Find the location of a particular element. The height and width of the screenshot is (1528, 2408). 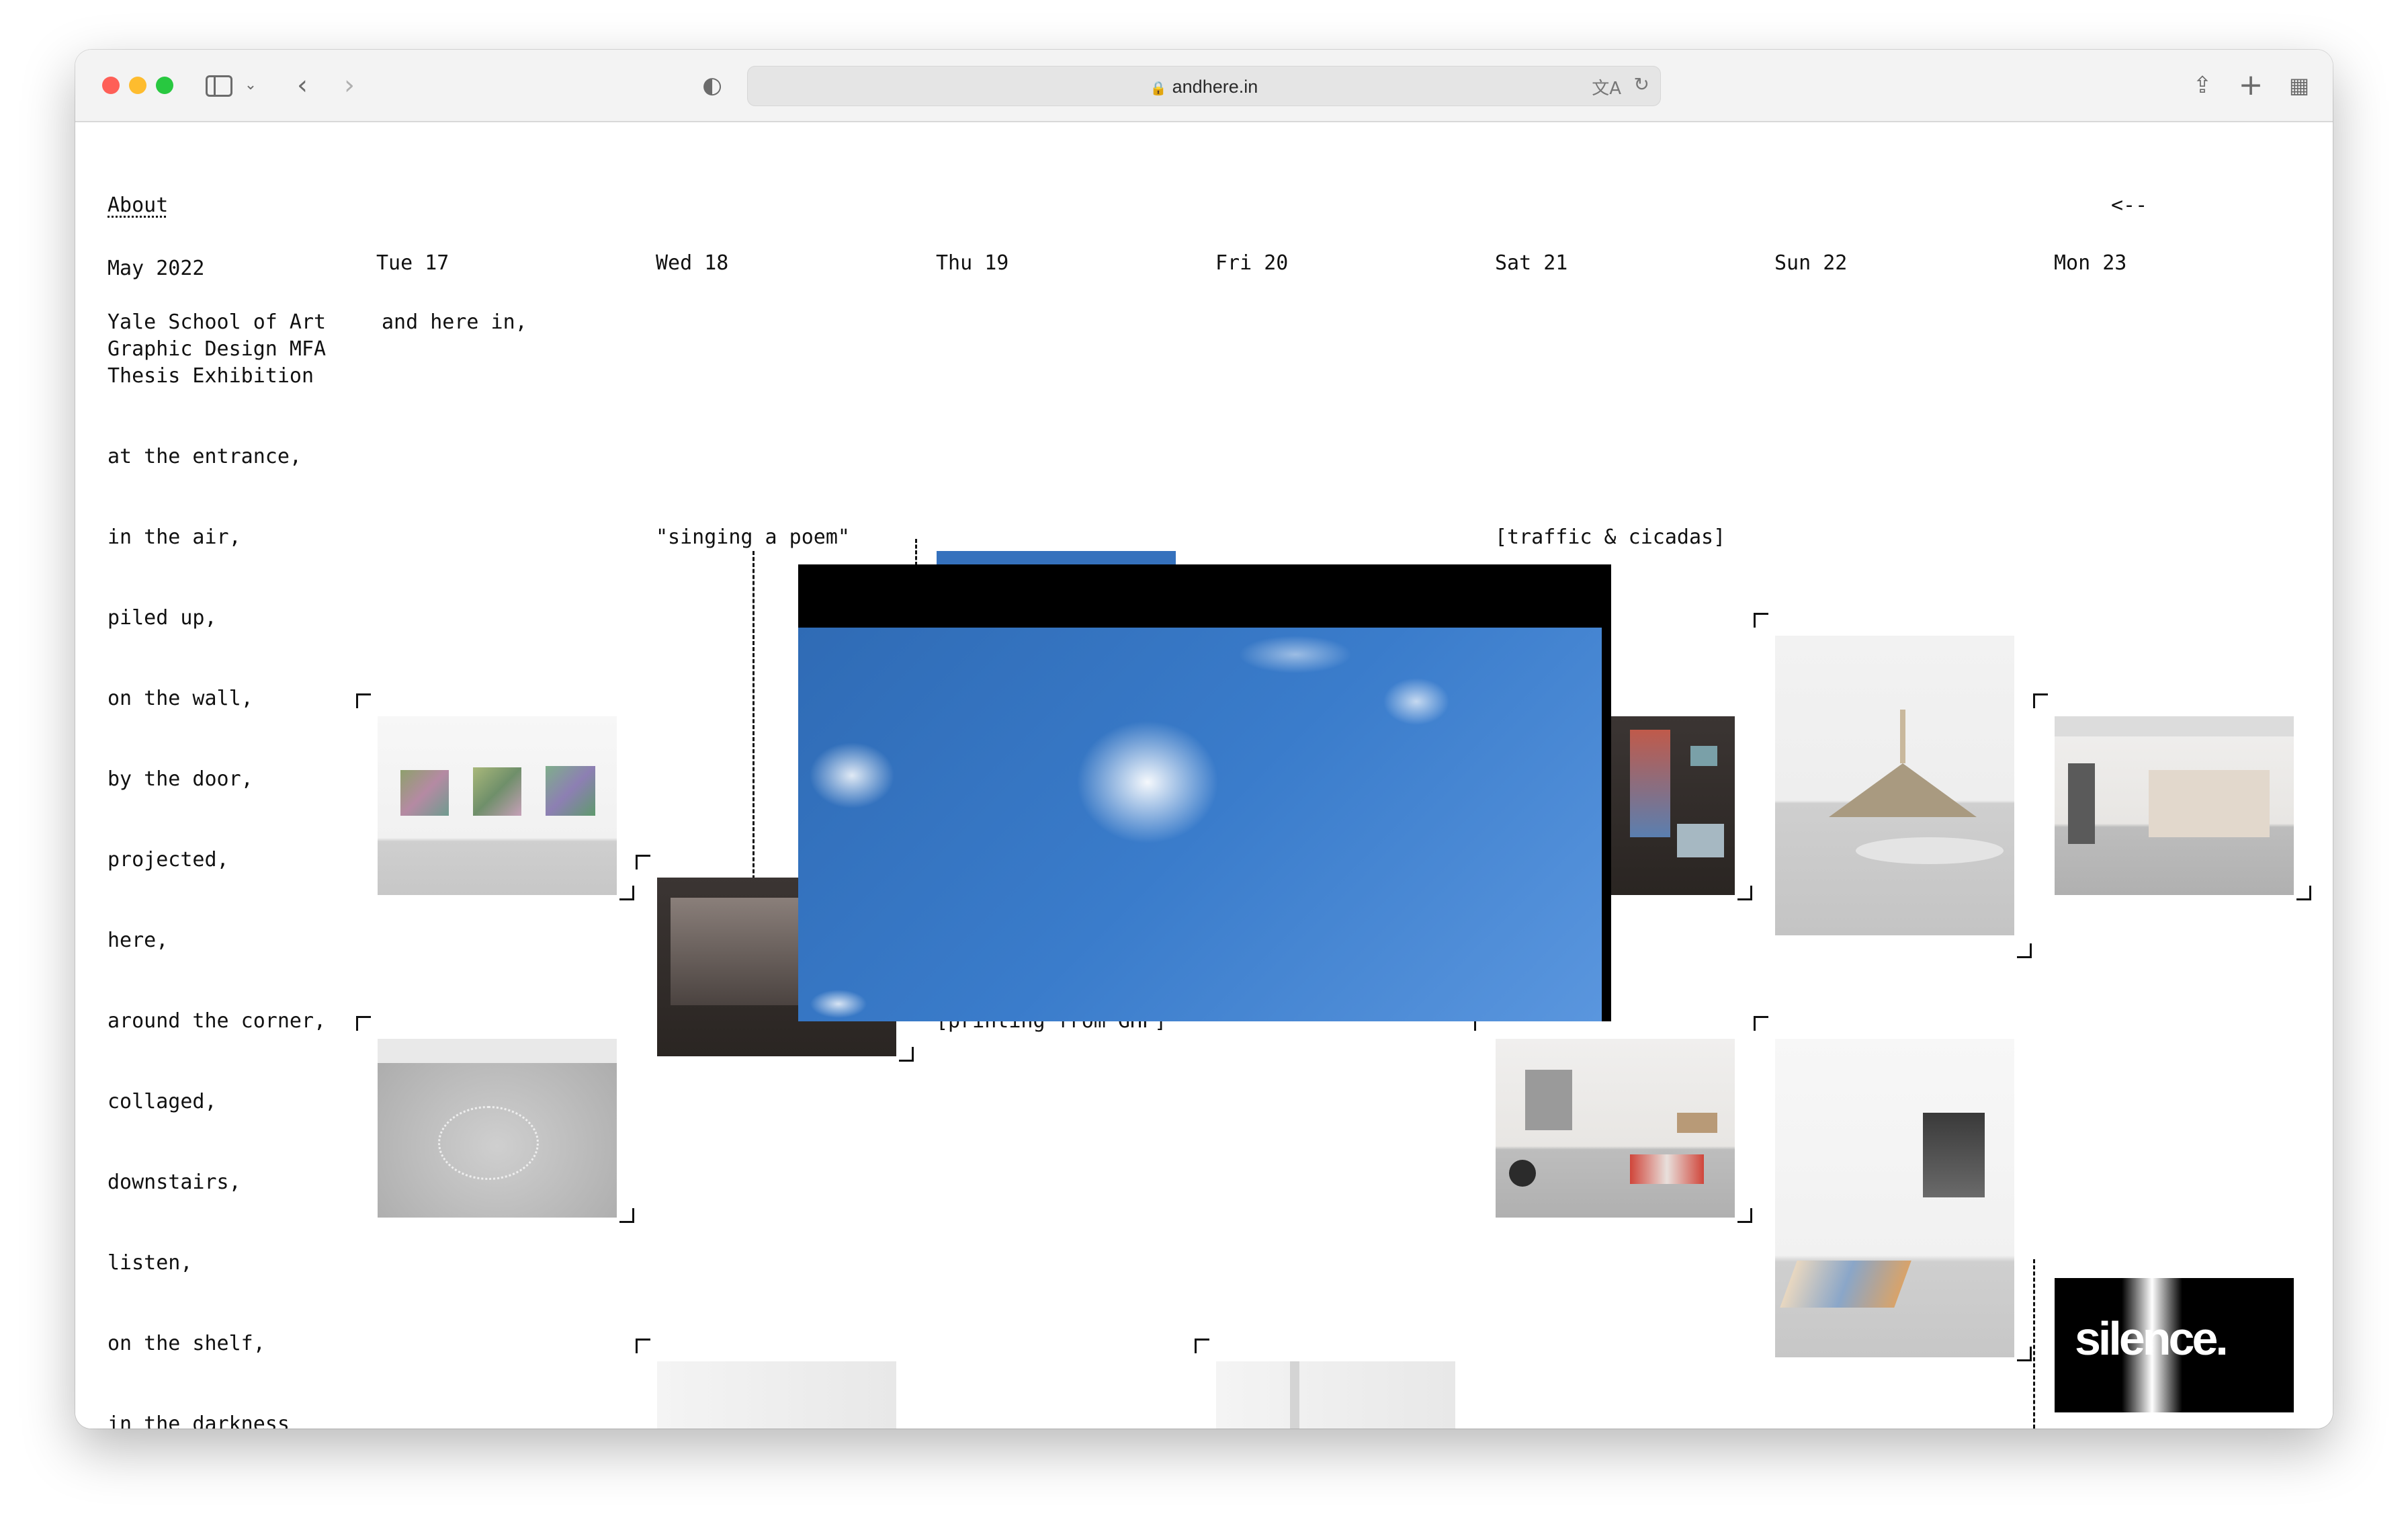

month-label: May 2022 is located at coordinates (156, 268).